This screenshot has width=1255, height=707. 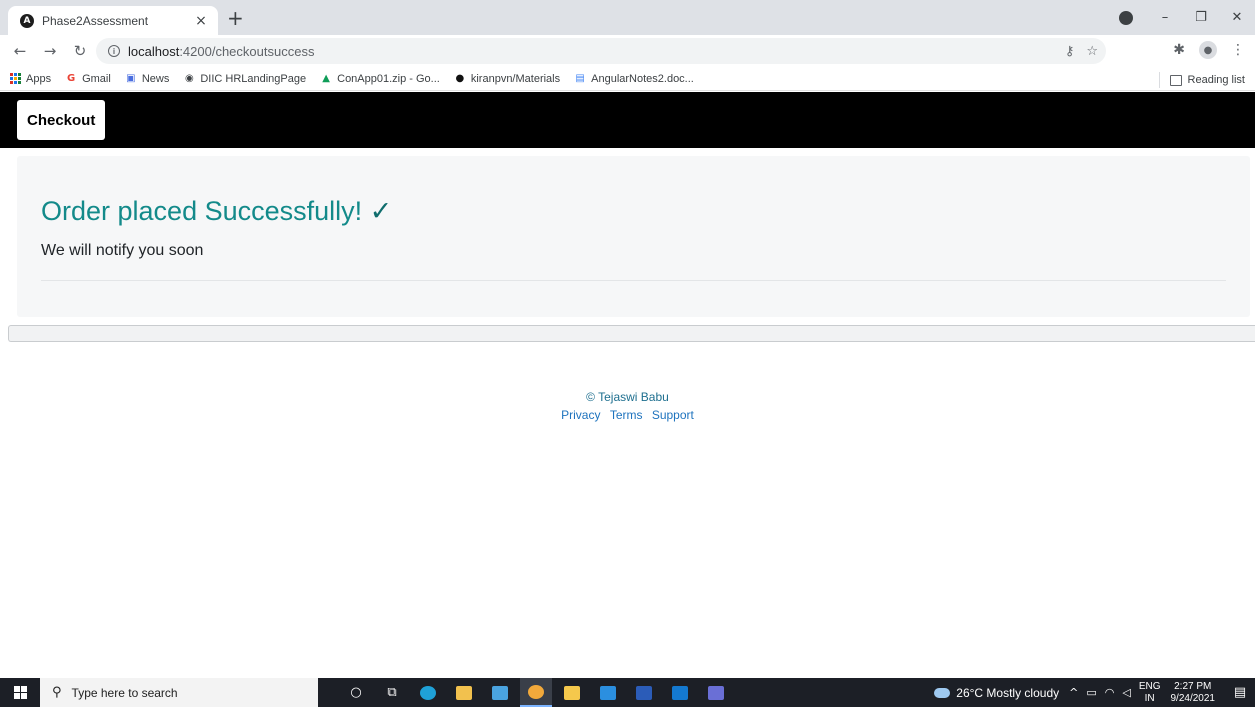 I want to click on file-explorer-icon, so click(x=572, y=692).